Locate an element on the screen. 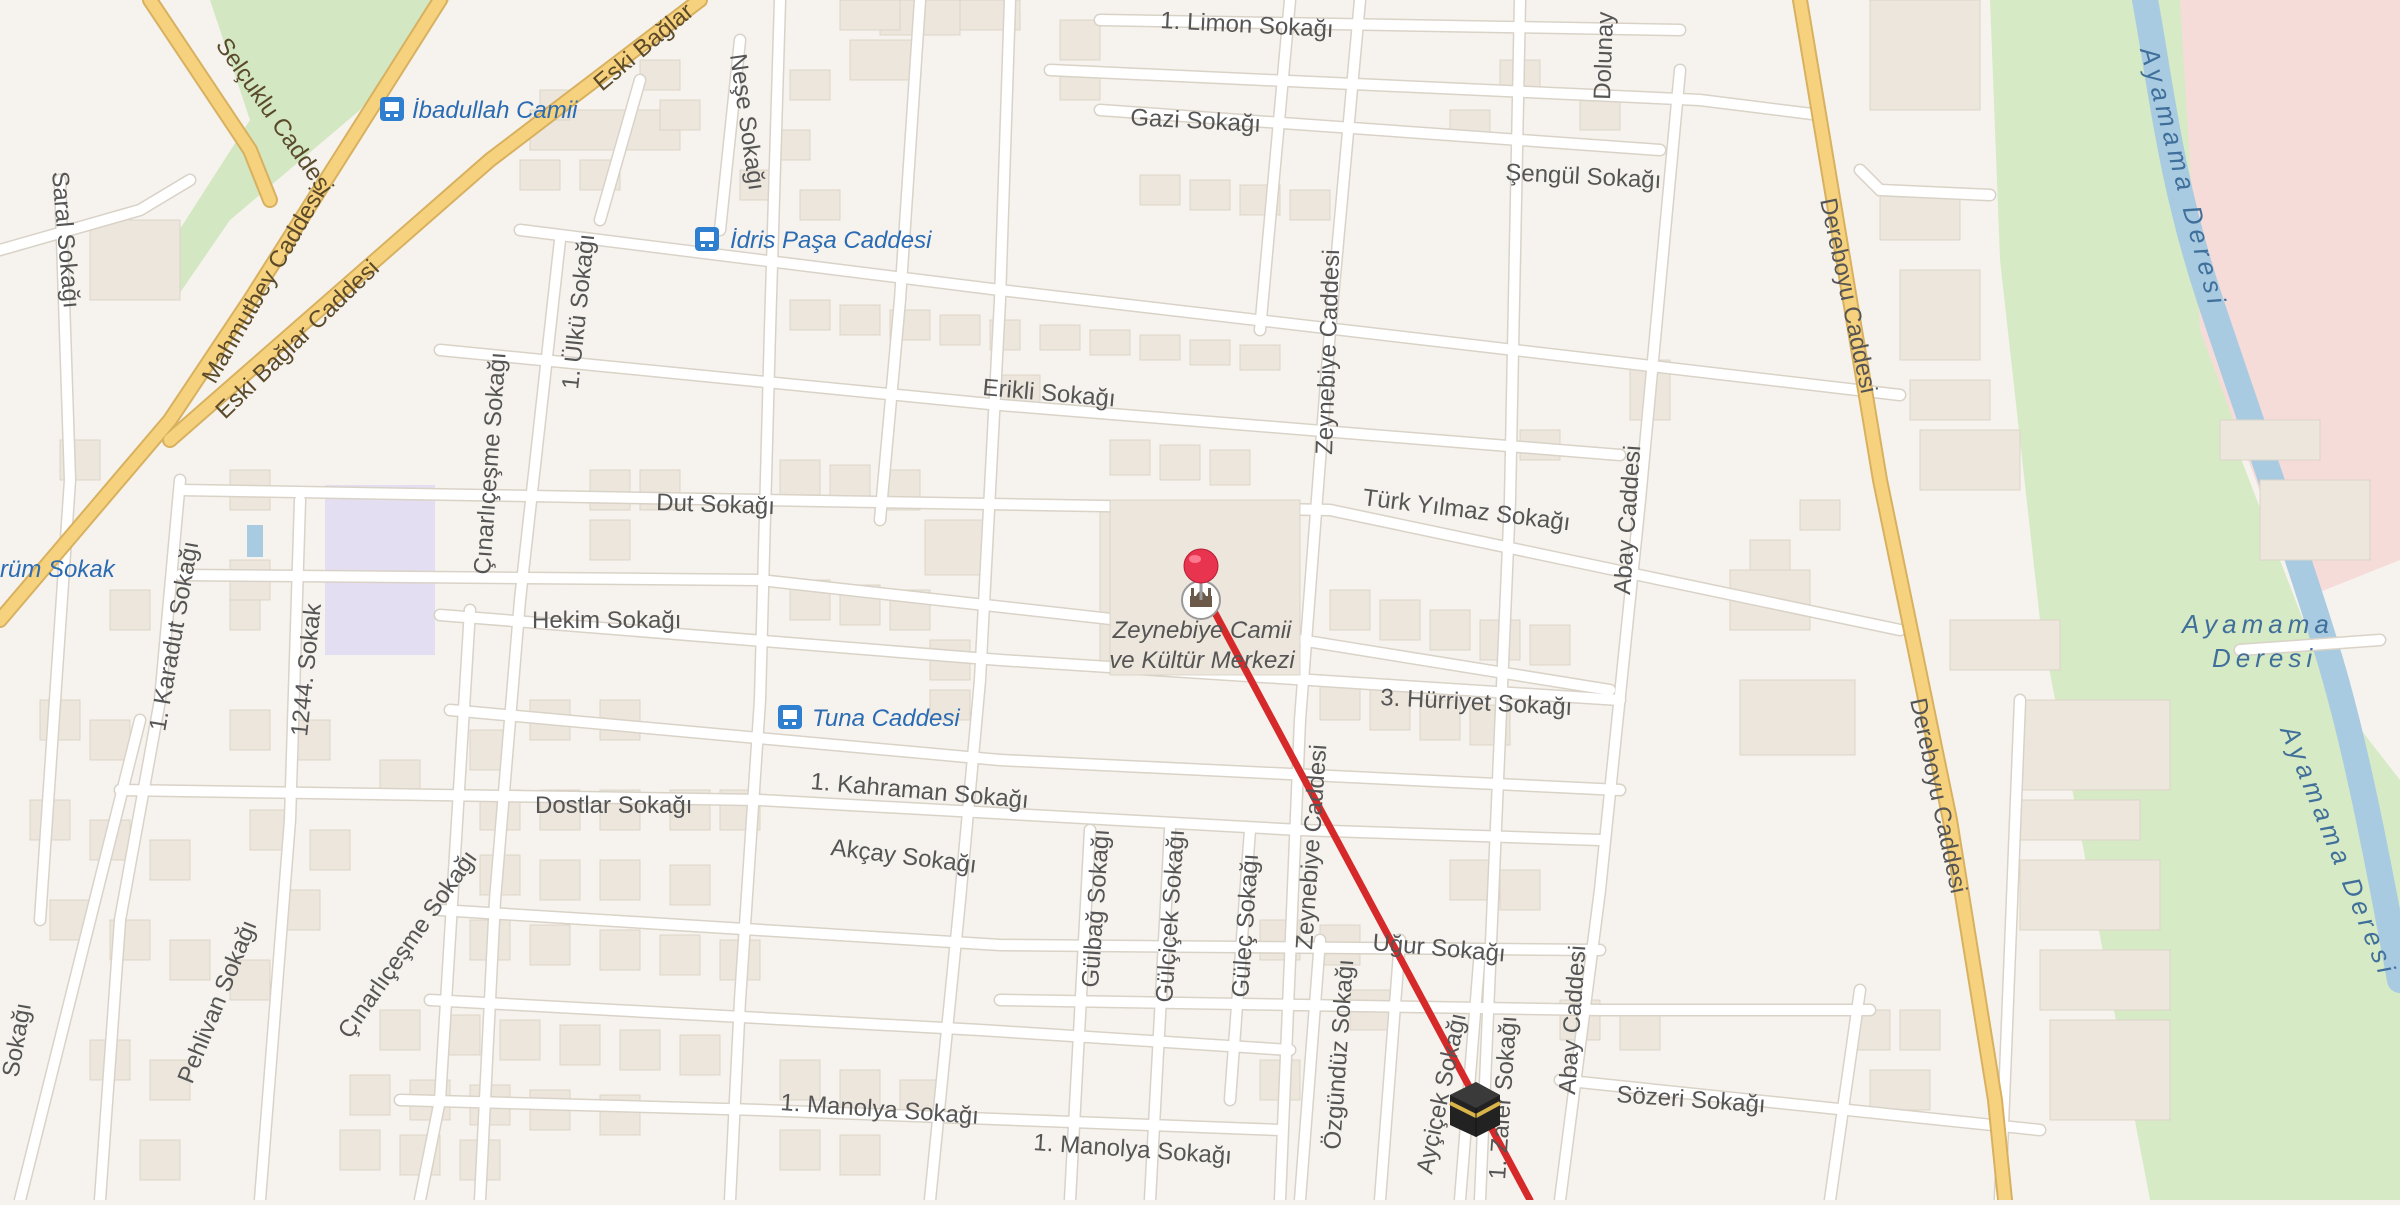 The width and height of the screenshot is (2400, 1205). bus-stop-label: İbadullah Camii is located at coordinates (495, 110).